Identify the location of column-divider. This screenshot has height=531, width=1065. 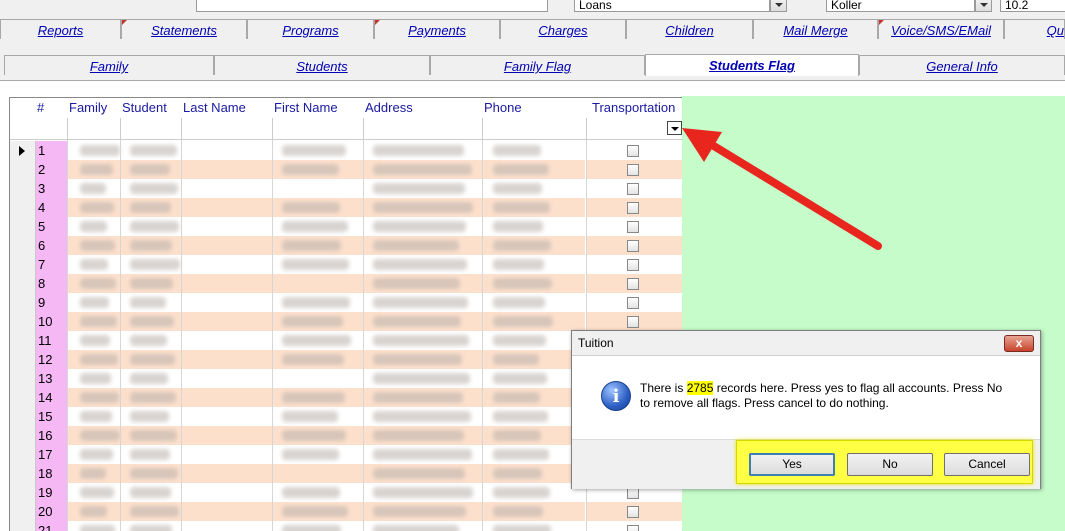
(272, 129).